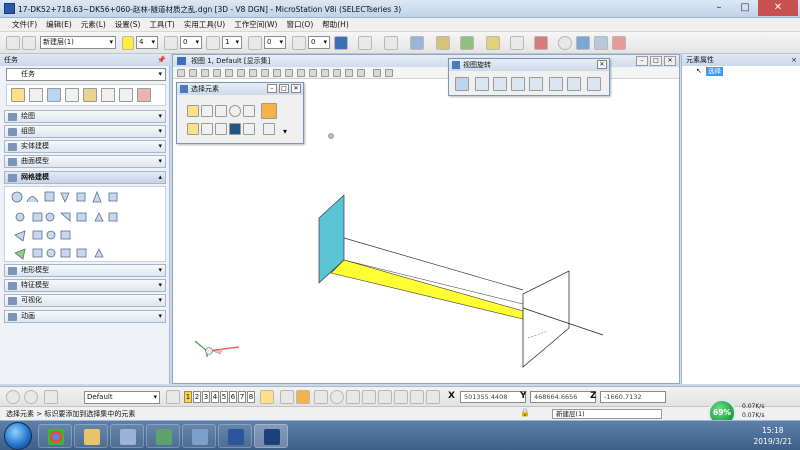 The image size is (800, 450). I want to click on view-button-3: 3, so click(206, 397).